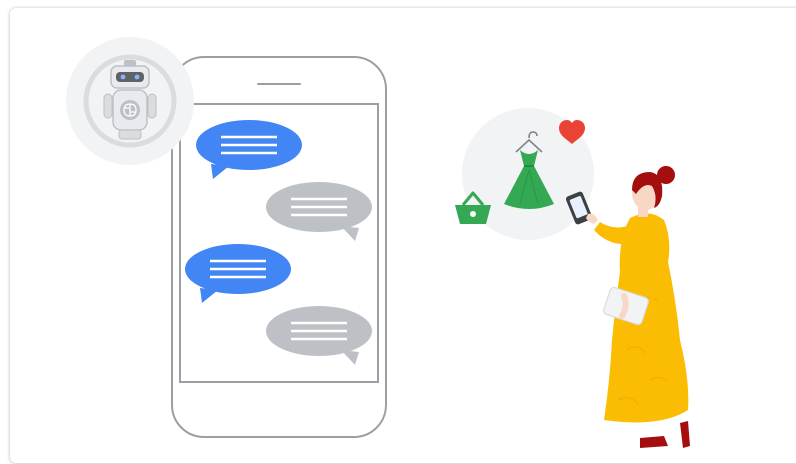 The image size is (796, 464). What do you see at coordinates (130, 101) in the screenshot?
I see `robot-avatar` at bounding box center [130, 101].